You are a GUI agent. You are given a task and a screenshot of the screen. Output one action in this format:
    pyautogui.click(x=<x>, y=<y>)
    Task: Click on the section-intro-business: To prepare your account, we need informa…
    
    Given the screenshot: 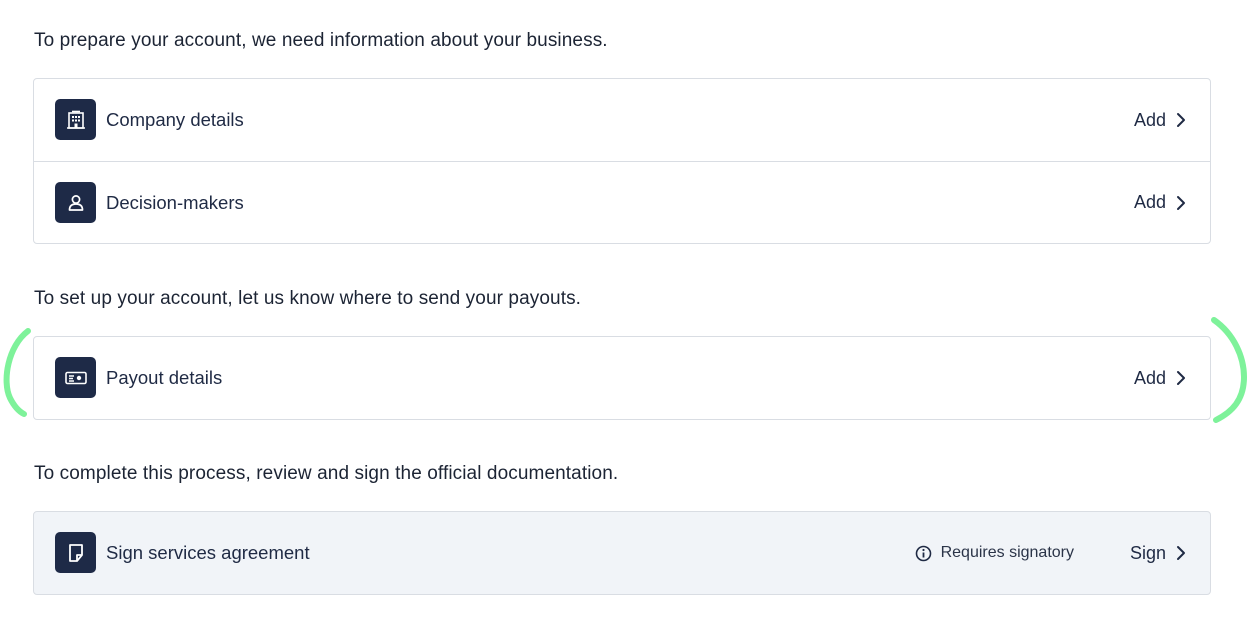 What is the action you would take?
    pyautogui.click(x=321, y=40)
    